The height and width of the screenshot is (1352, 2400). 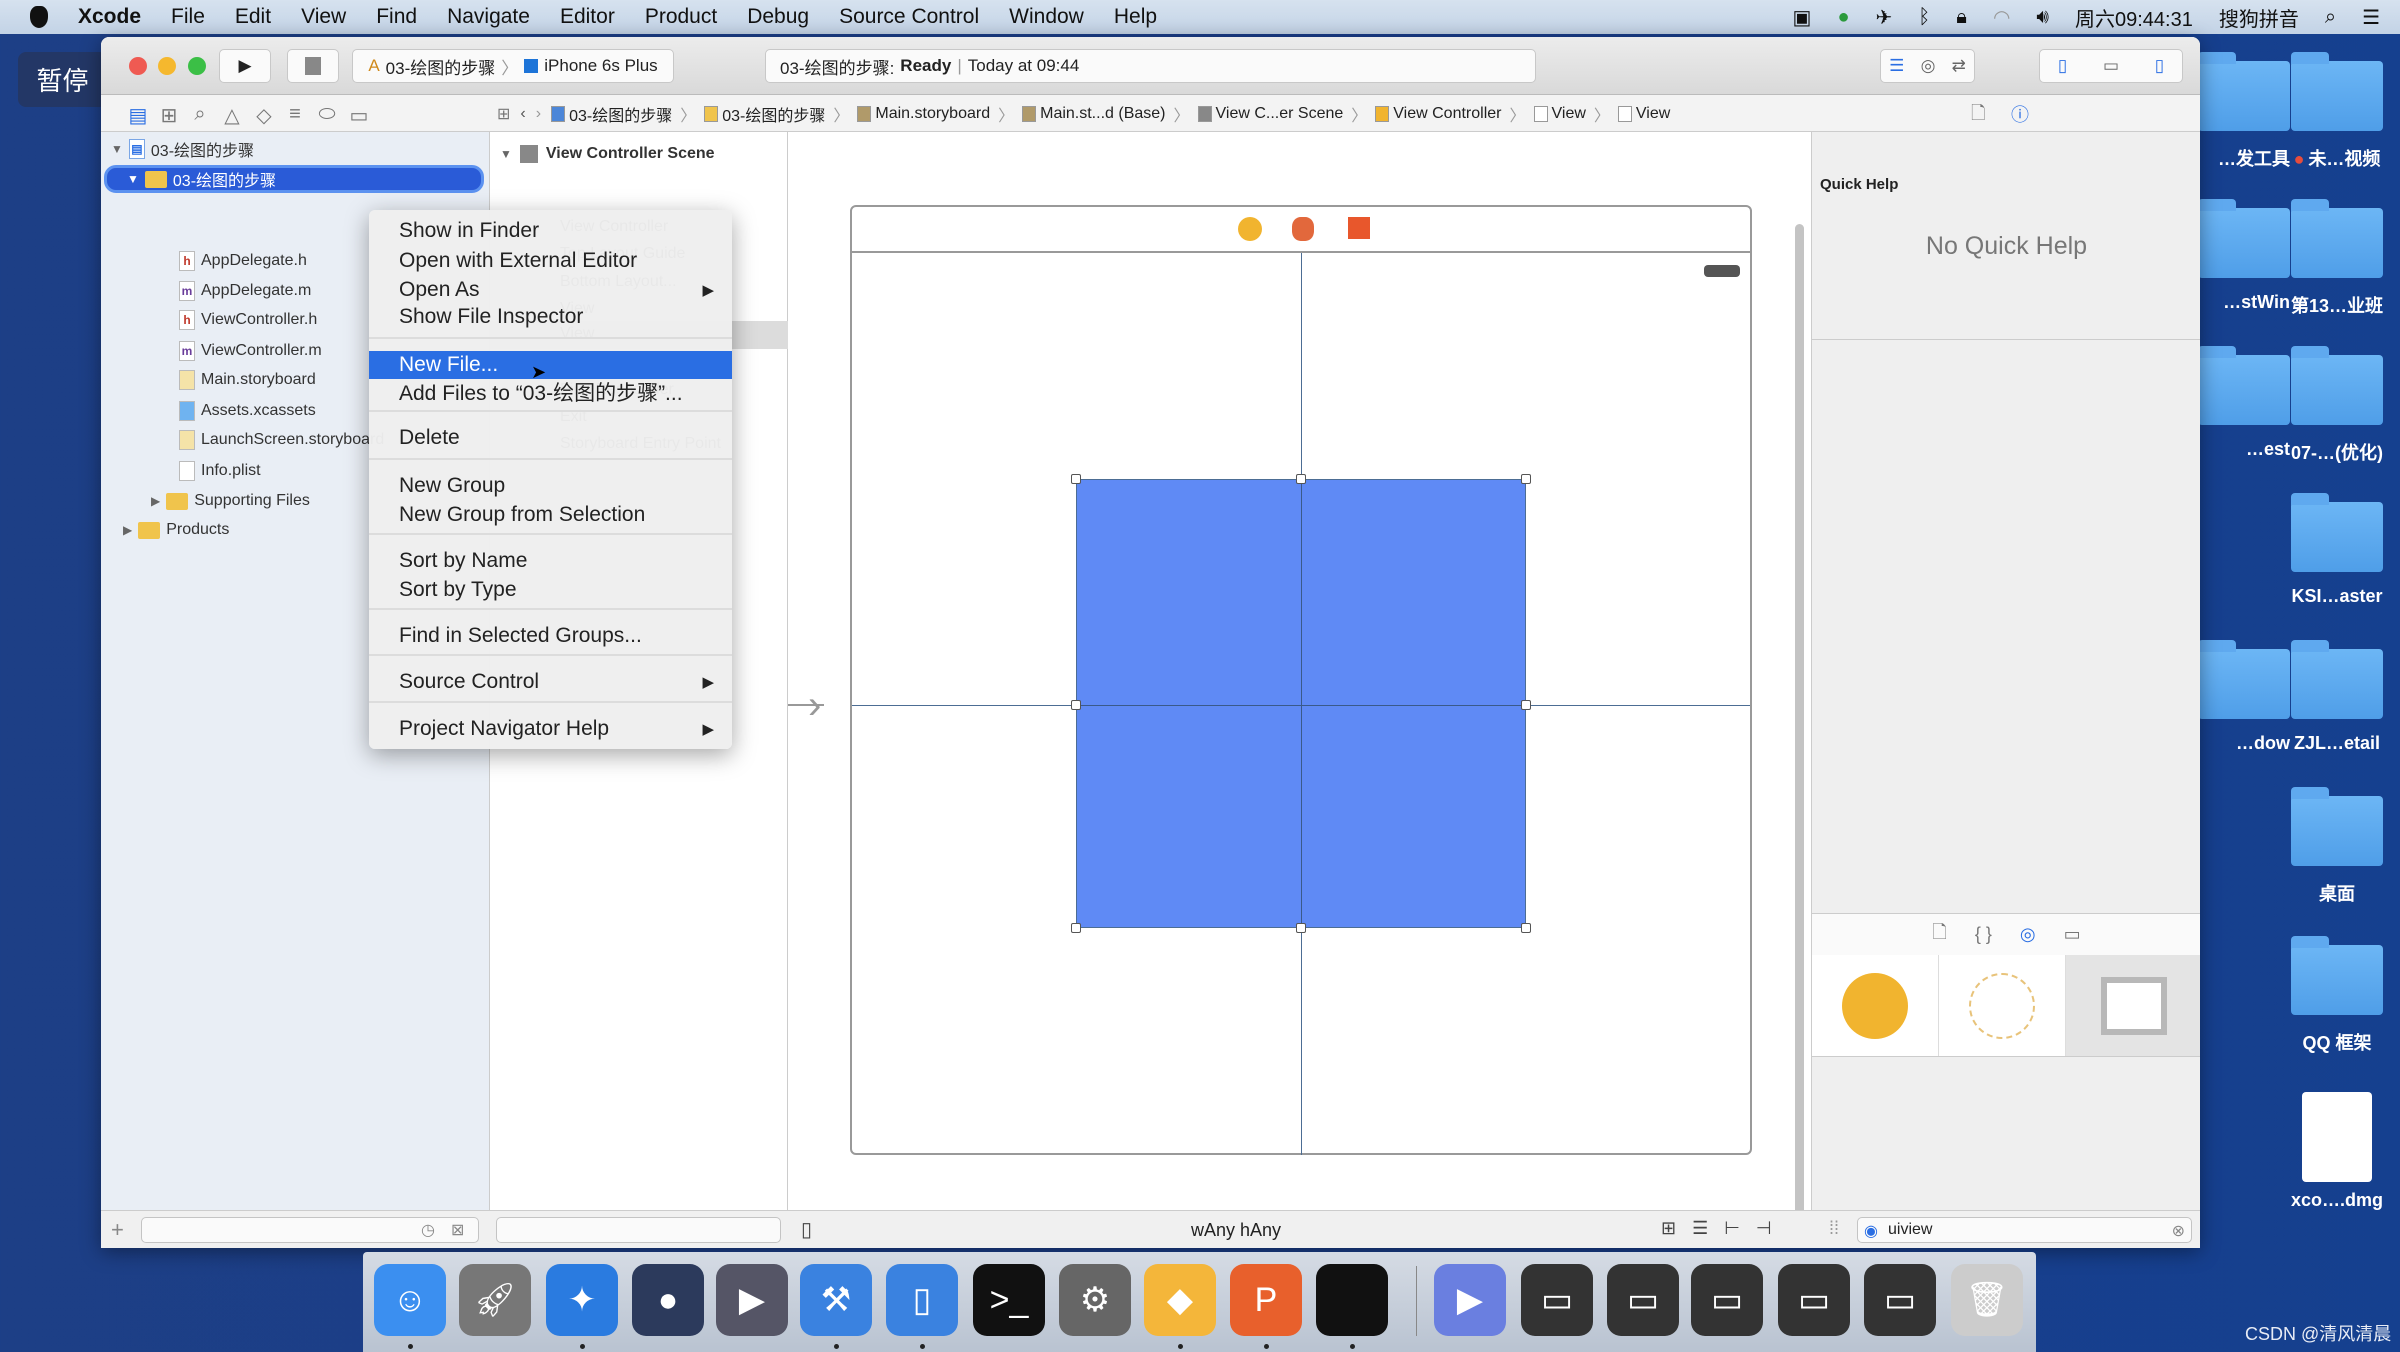 What do you see at coordinates (2336, 846) in the screenshot?
I see `desktop-item: 桌面` at bounding box center [2336, 846].